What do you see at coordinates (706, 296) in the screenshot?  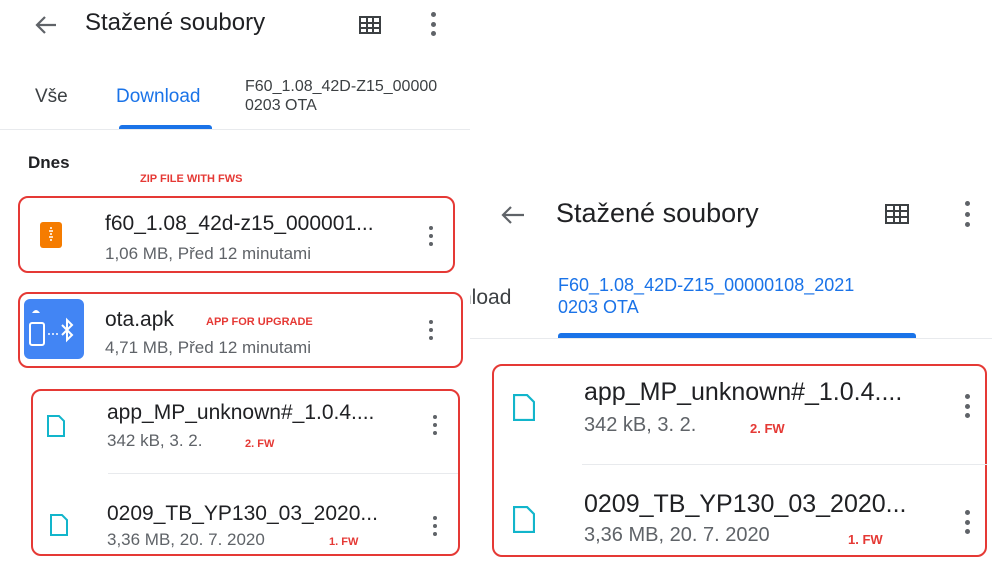 I see `tab-ota-folder: F60_1.08_42D-Z15_00000108_2021 0203 OTA` at bounding box center [706, 296].